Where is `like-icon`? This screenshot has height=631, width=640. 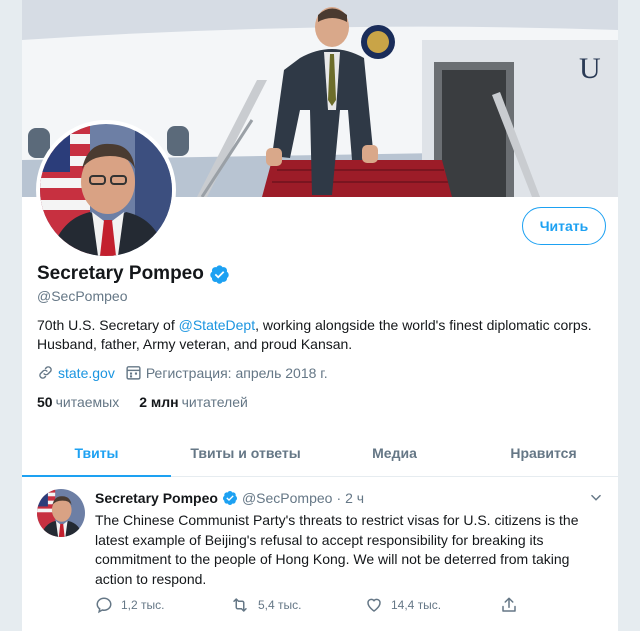
like-icon is located at coordinates (374, 605).